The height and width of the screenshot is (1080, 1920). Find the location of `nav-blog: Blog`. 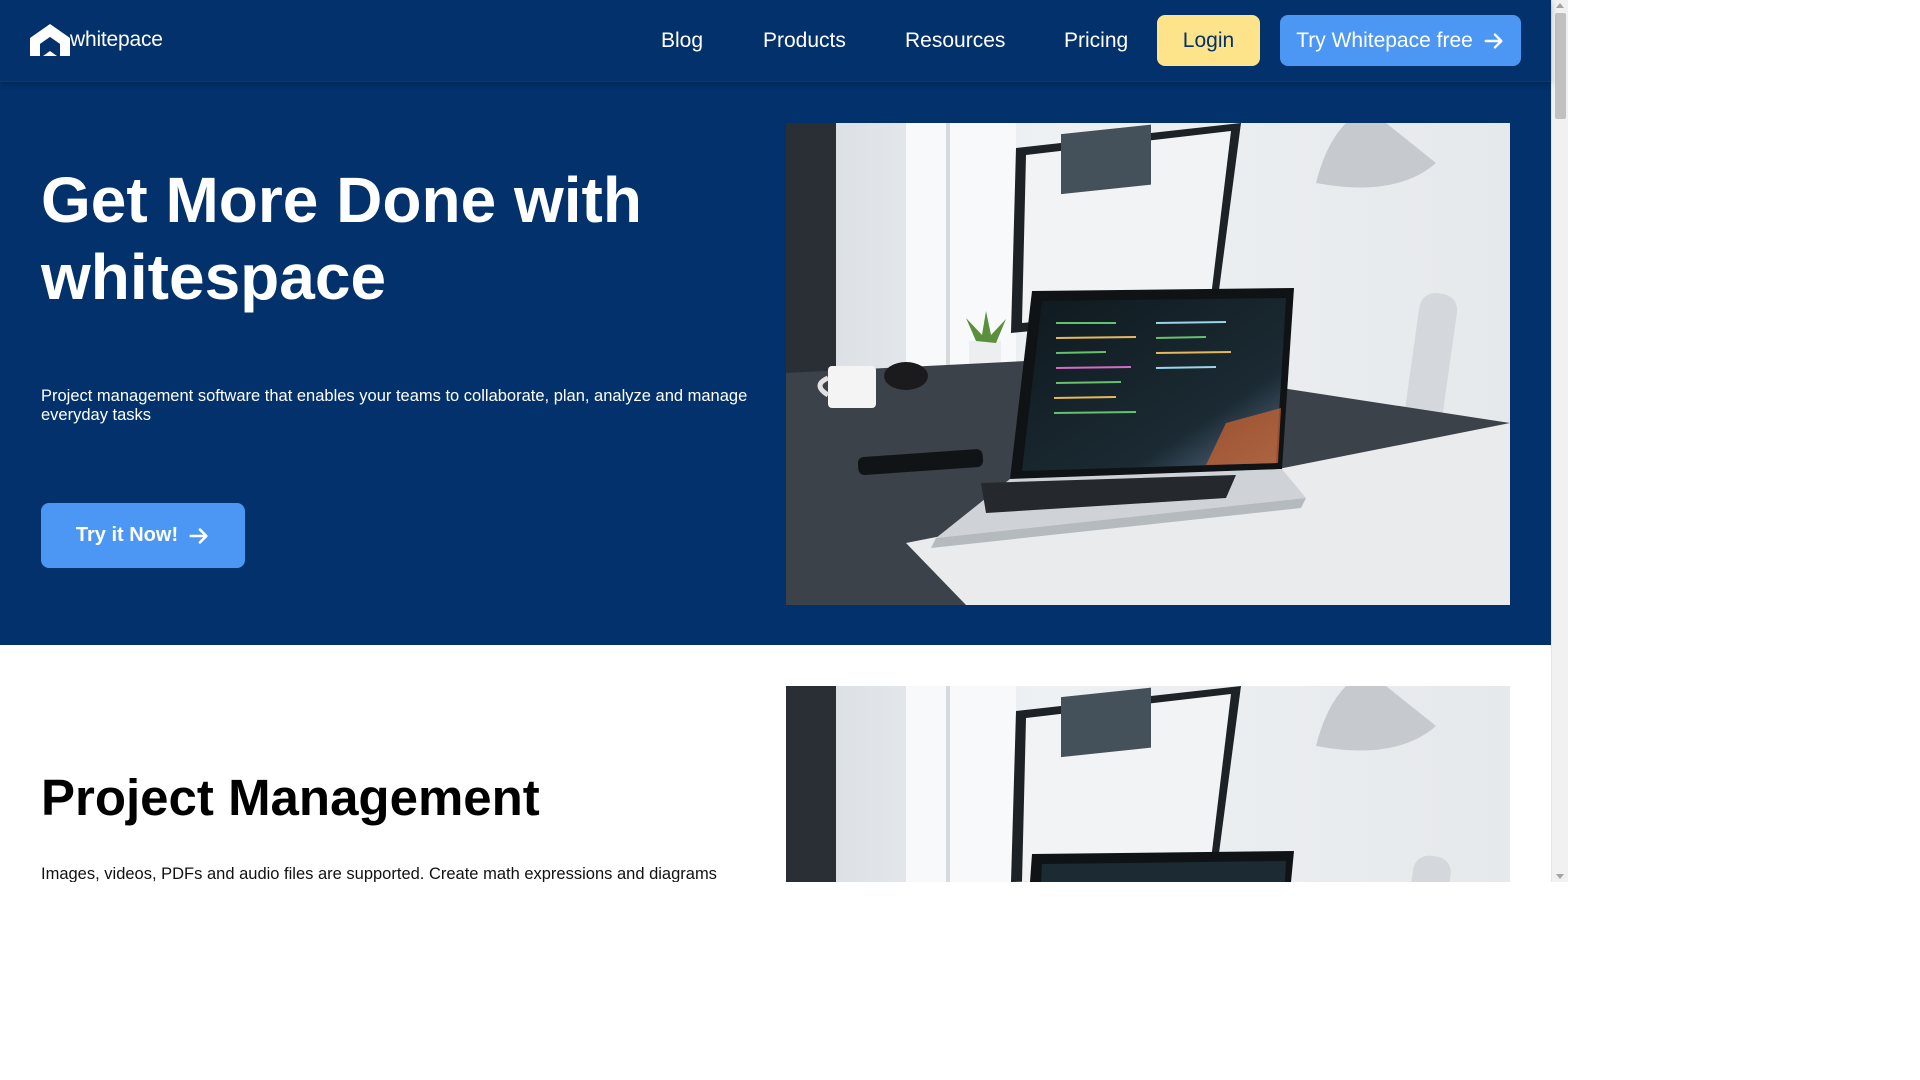

nav-blog: Blog is located at coordinates (682, 41).